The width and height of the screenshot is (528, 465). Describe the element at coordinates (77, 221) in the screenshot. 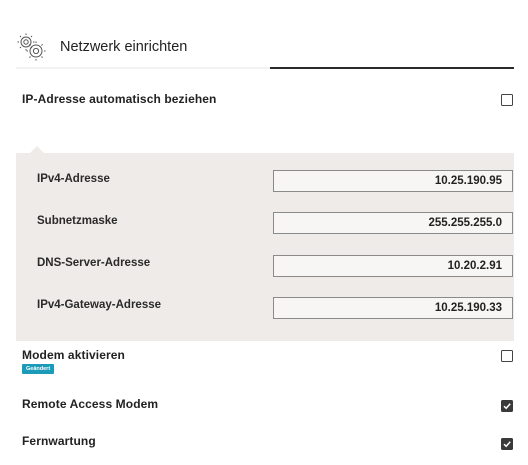

I see `subnet-label: Subnetzmaske` at that location.